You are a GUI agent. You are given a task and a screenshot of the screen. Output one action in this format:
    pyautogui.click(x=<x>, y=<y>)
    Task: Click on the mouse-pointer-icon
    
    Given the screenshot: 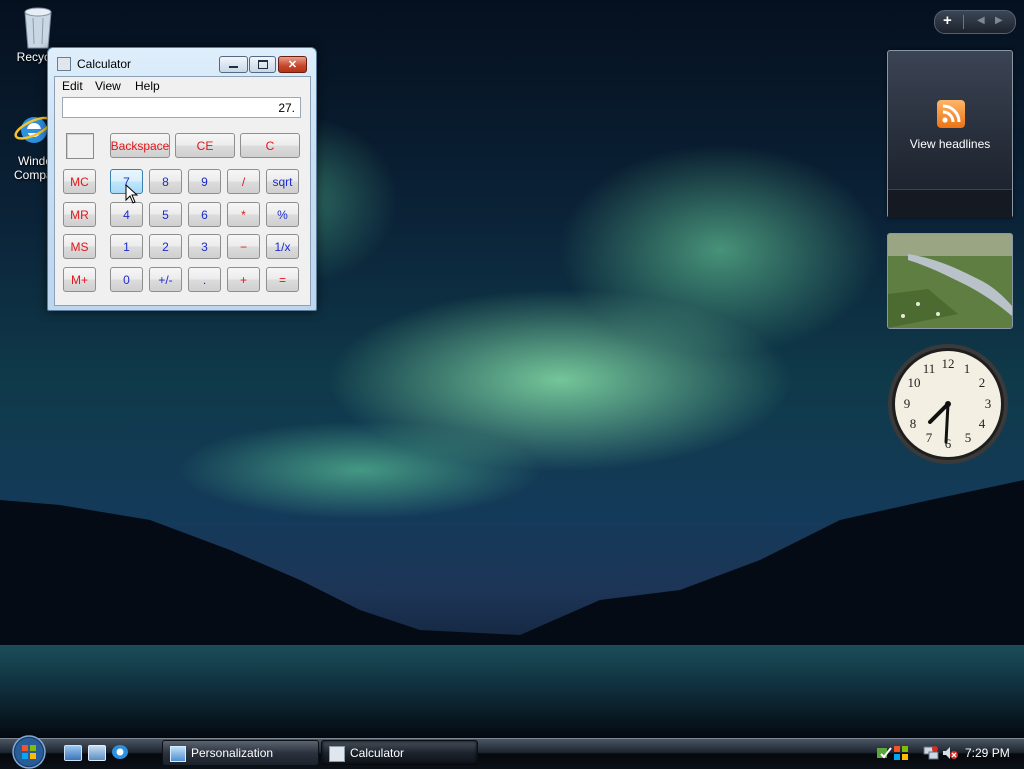 What is the action you would take?
    pyautogui.click(x=132, y=194)
    